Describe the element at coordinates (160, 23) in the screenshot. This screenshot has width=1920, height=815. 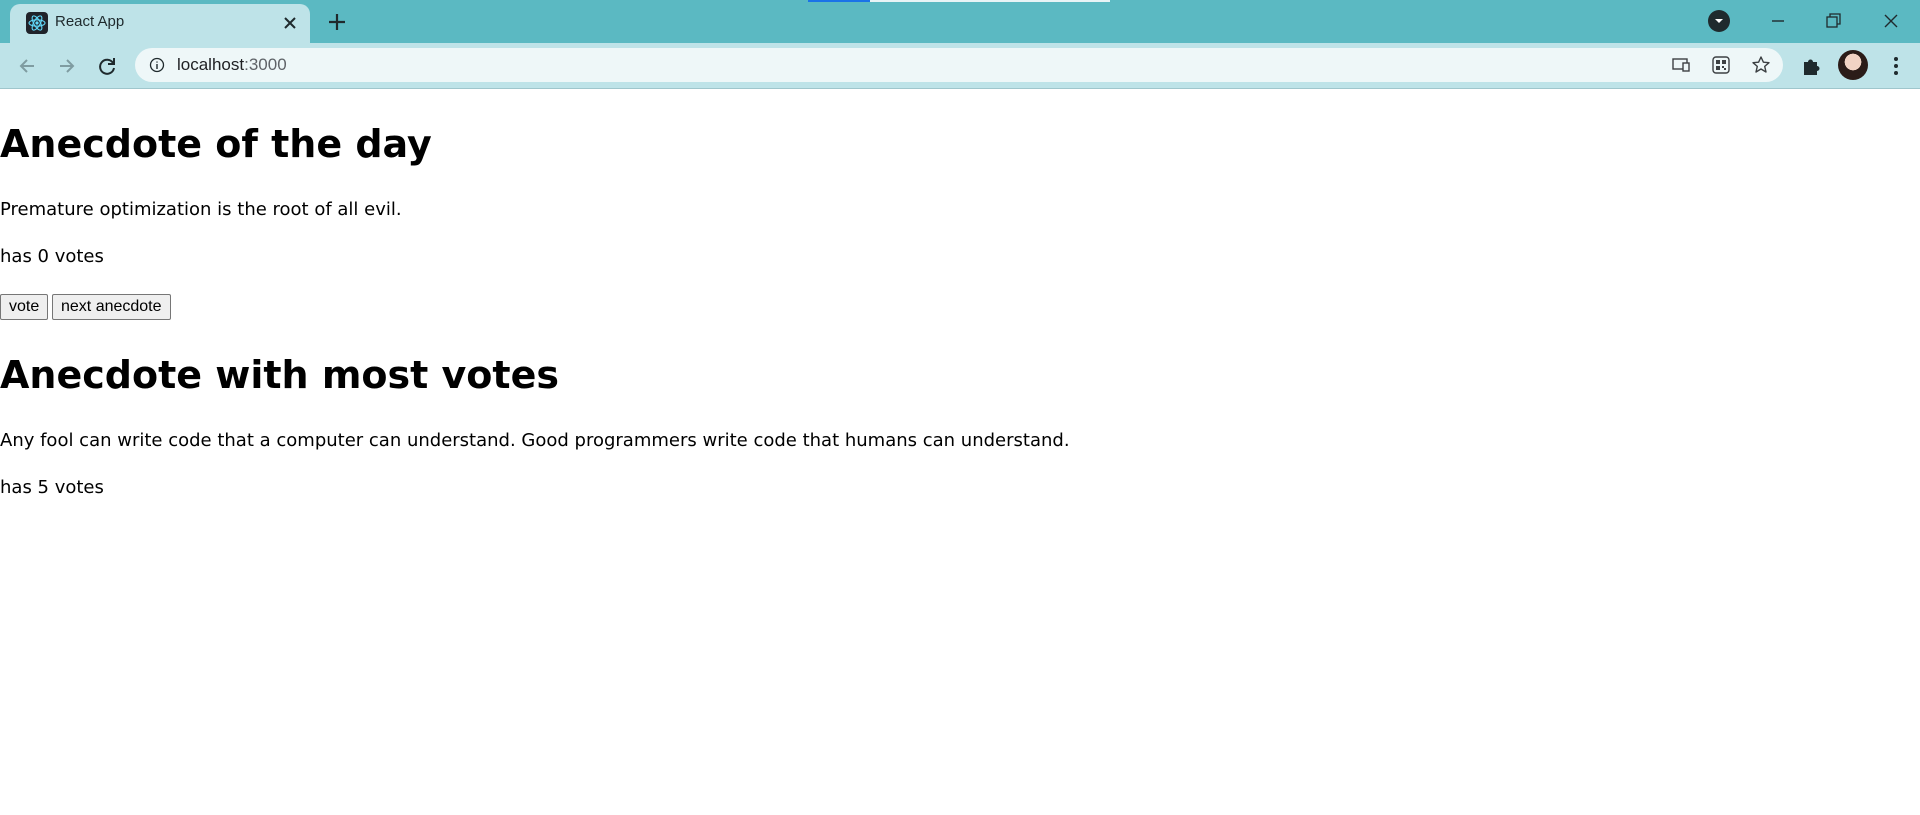
I see `tab-react-app: React App` at that location.